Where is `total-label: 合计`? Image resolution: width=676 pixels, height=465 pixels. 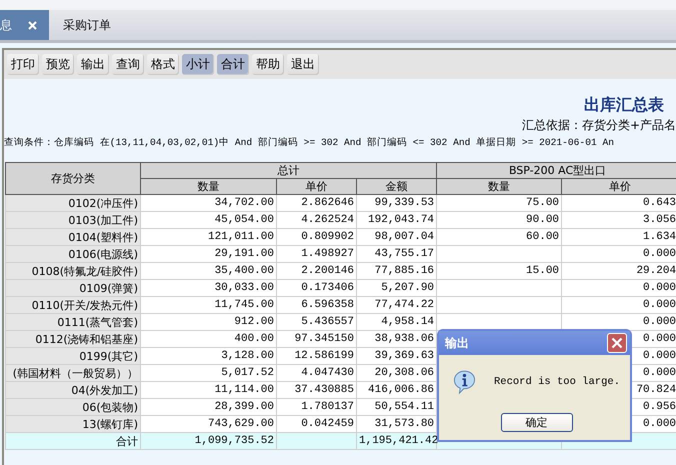 total-label: 合计 is located at coordinates (73, 441).